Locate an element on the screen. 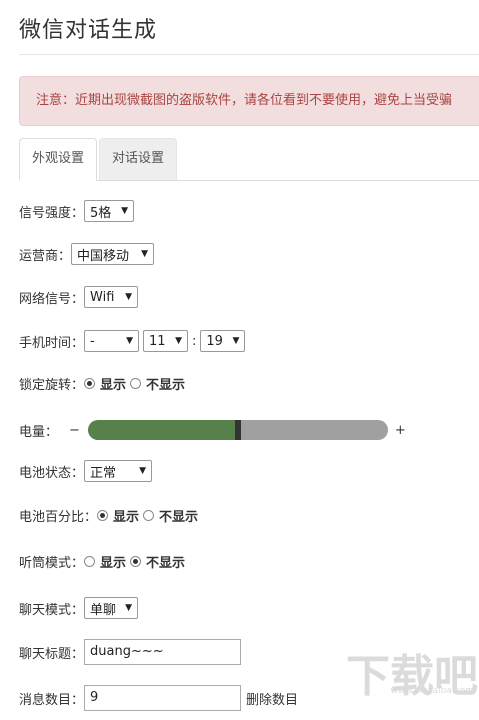 The width and height of the screenshot is (479, 720). tab-appearance: 外观设置 is located at coordinates (58, 159).